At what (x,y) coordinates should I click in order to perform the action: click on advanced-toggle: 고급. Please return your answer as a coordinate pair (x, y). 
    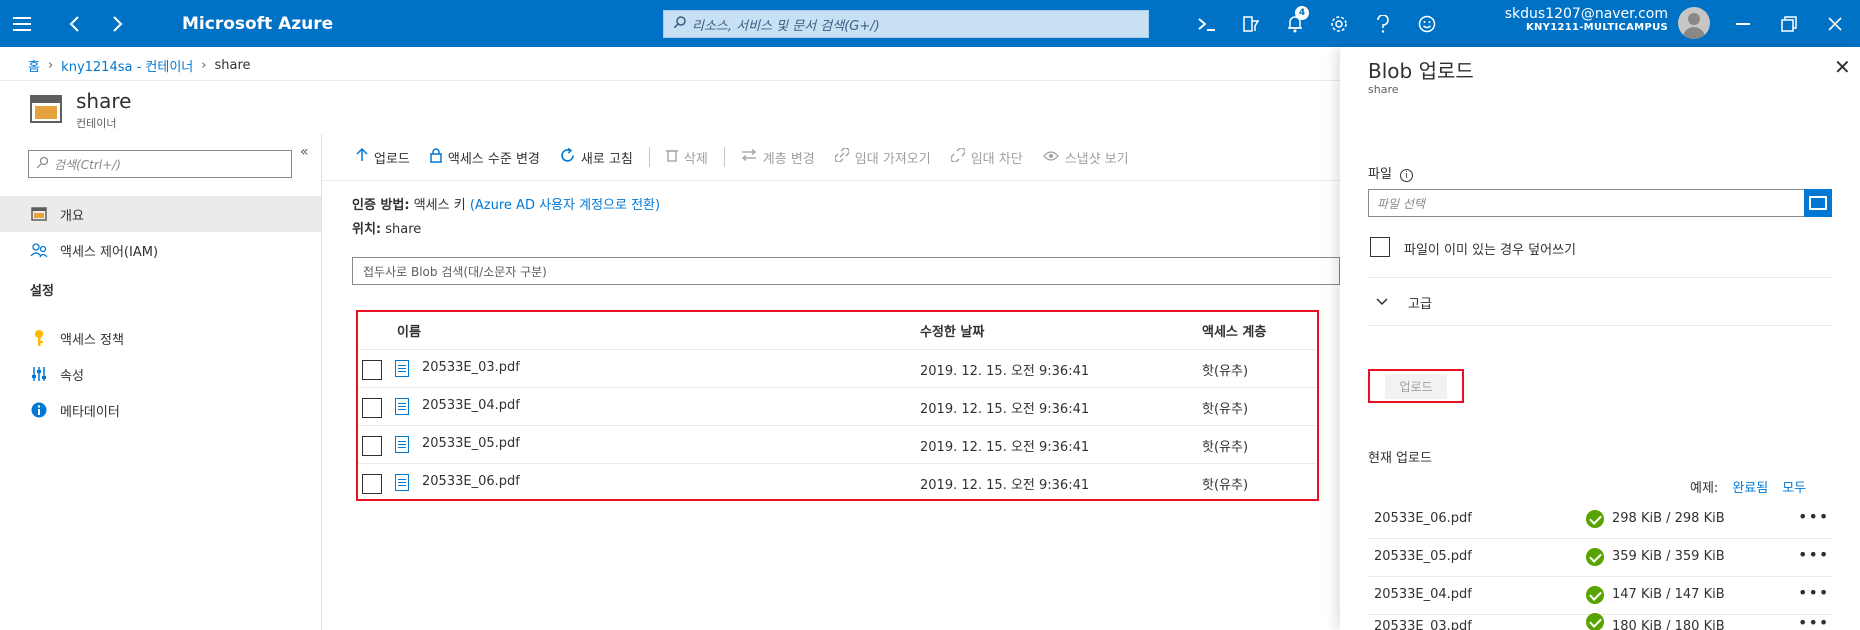
    Looking at the image, I should click on (1404, 302).